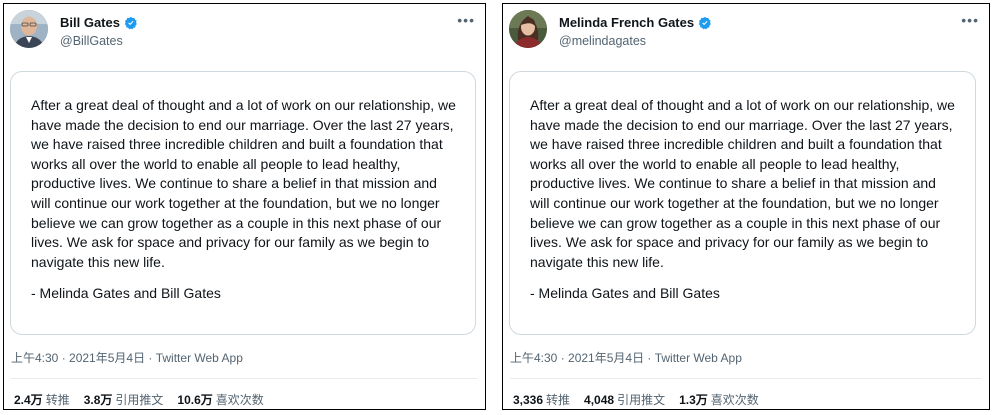 This screenshot has width=994, height=415. What do you see at coordinates (635, 41) in the screenshot?
I see `handle: @melindagates` at bounding box center [635, 41].